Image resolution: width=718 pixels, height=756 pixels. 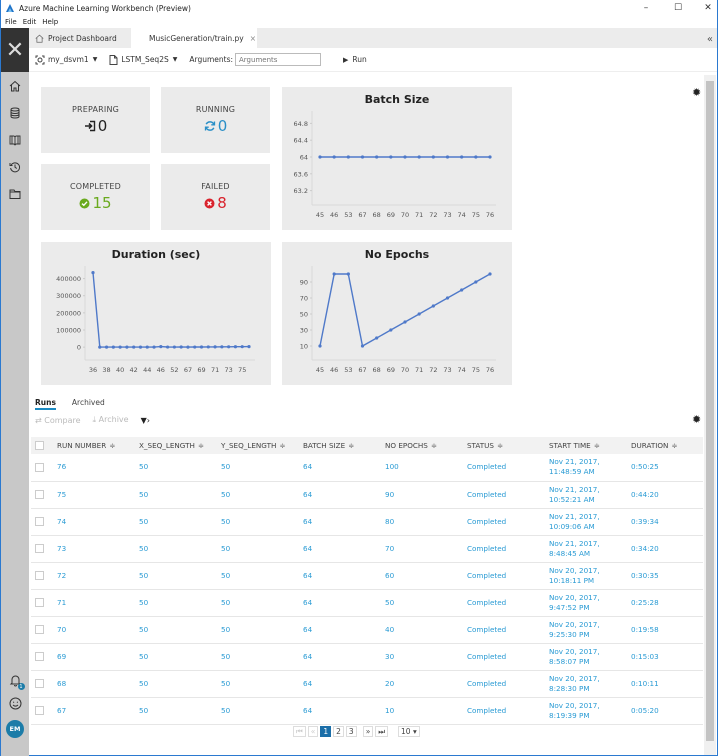 What do you see at coordinates (15, 729) in the screenshot?
I see `user-avatar: EM` at bounding box center [15, 729].